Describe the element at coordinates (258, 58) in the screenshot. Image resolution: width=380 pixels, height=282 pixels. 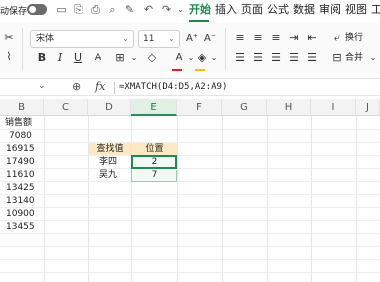
I see `align-center-icon: ☰` at that location.